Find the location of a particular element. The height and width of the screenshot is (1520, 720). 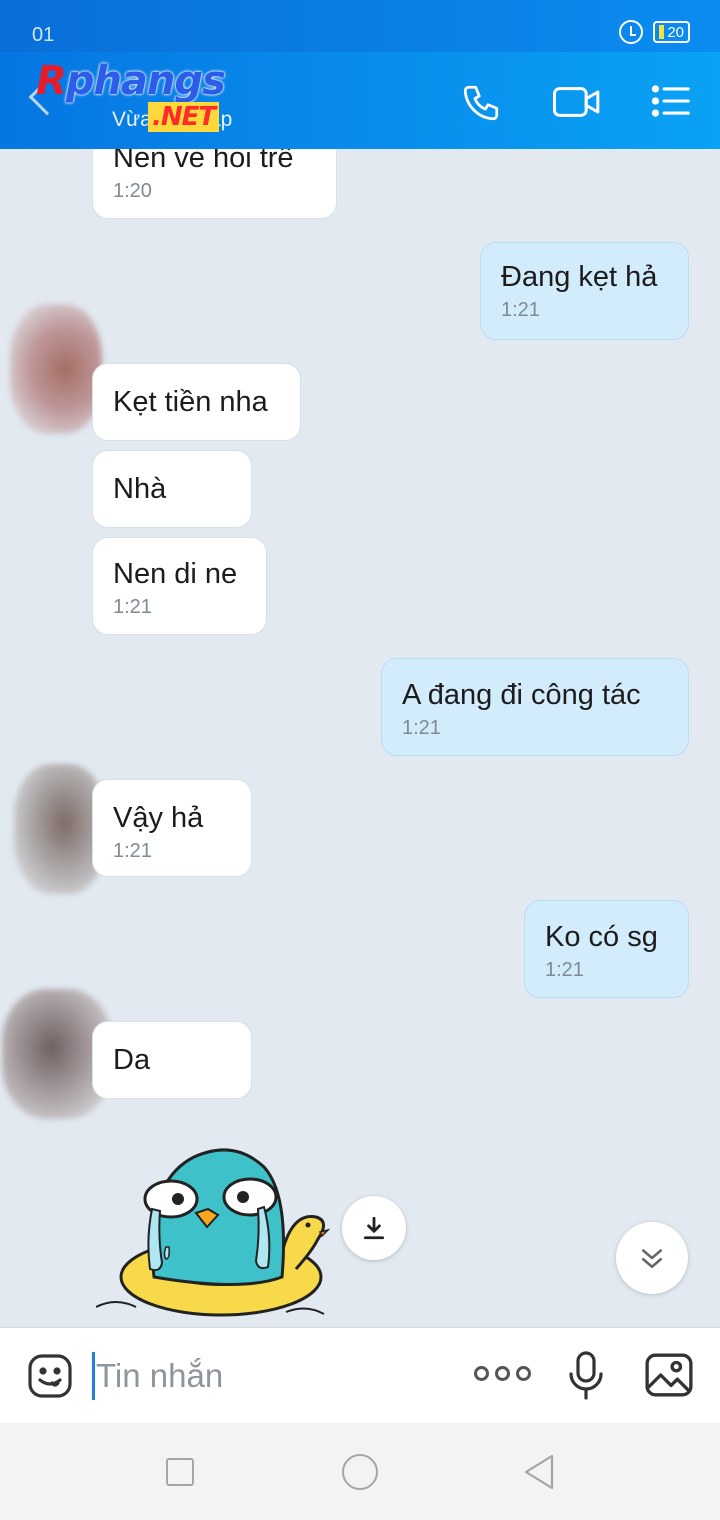

alarm-icon is located at coordinates (631, 32).